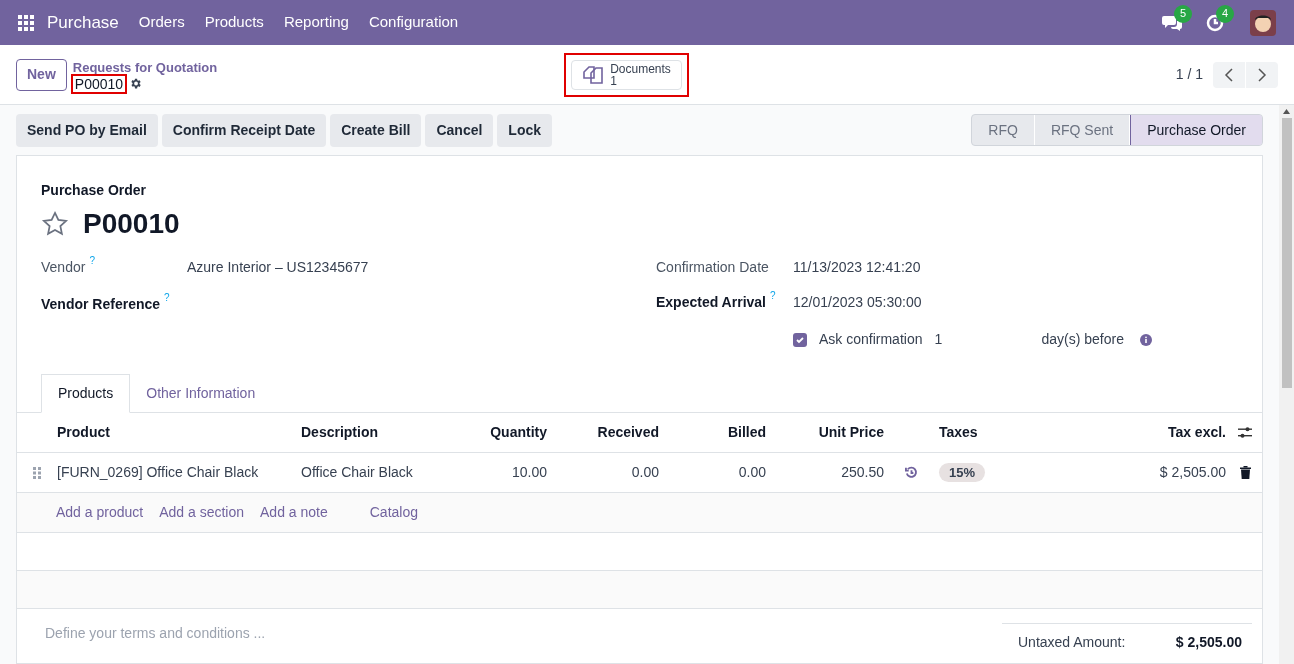  What do you see at coordinates (1208, 642) in the screenshot?
I see `total-value: $ 2,505.00` at bounding box center [1208, 642].